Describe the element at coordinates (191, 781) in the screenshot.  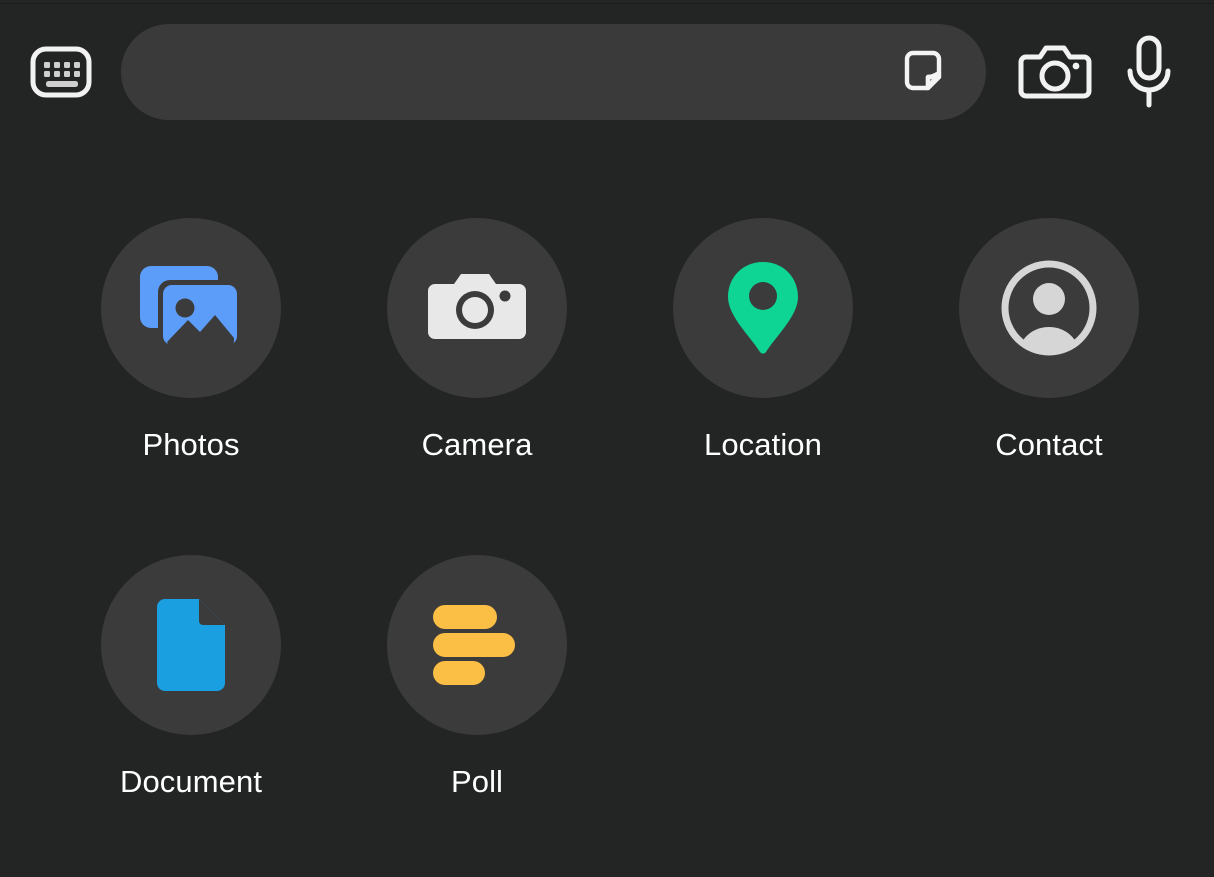
I see `attachment-label-document: Document` at that location.